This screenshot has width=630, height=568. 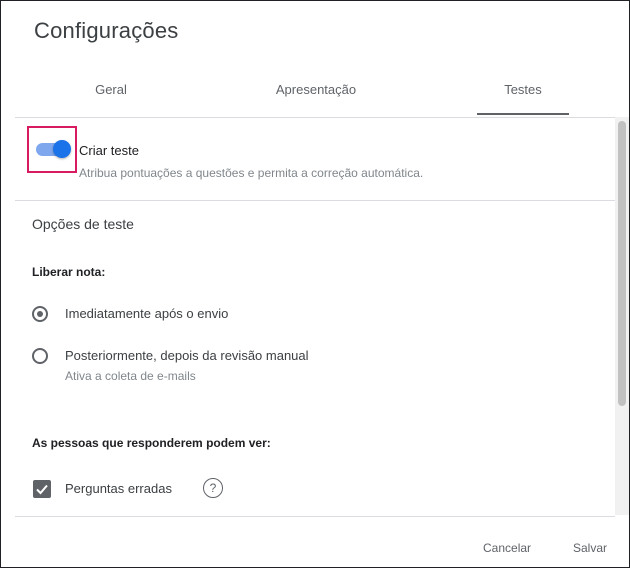 I want to click on radio-dot, so click(x=40, y=314).